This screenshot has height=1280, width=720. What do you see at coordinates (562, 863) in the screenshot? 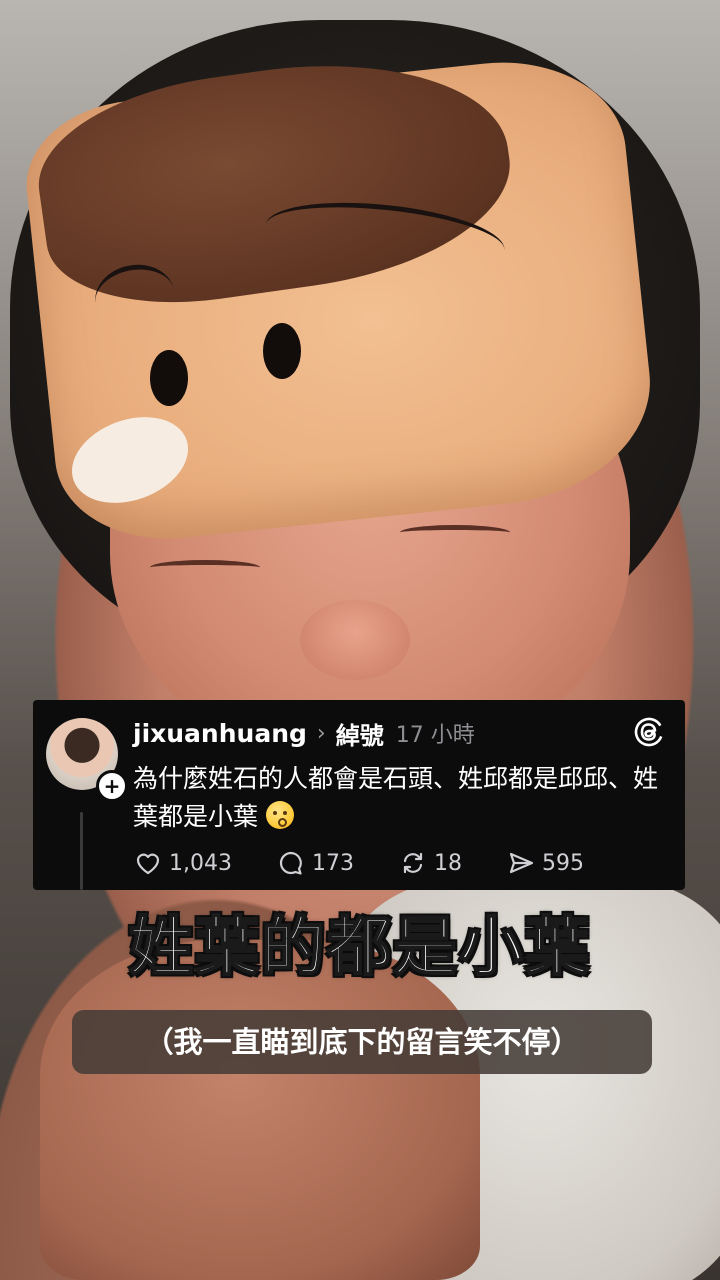
I see `share-count: 595` at bounding box center [562, 863].